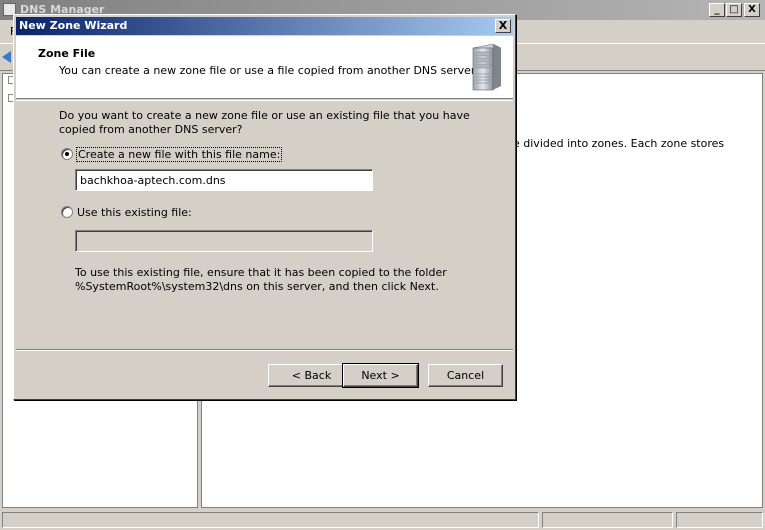 This screenshot has width=765, height=530. What do you see at coordinates (67, 154) in the screenshot?
I see `create-new-file-radio` at bounding box center [67, 154].